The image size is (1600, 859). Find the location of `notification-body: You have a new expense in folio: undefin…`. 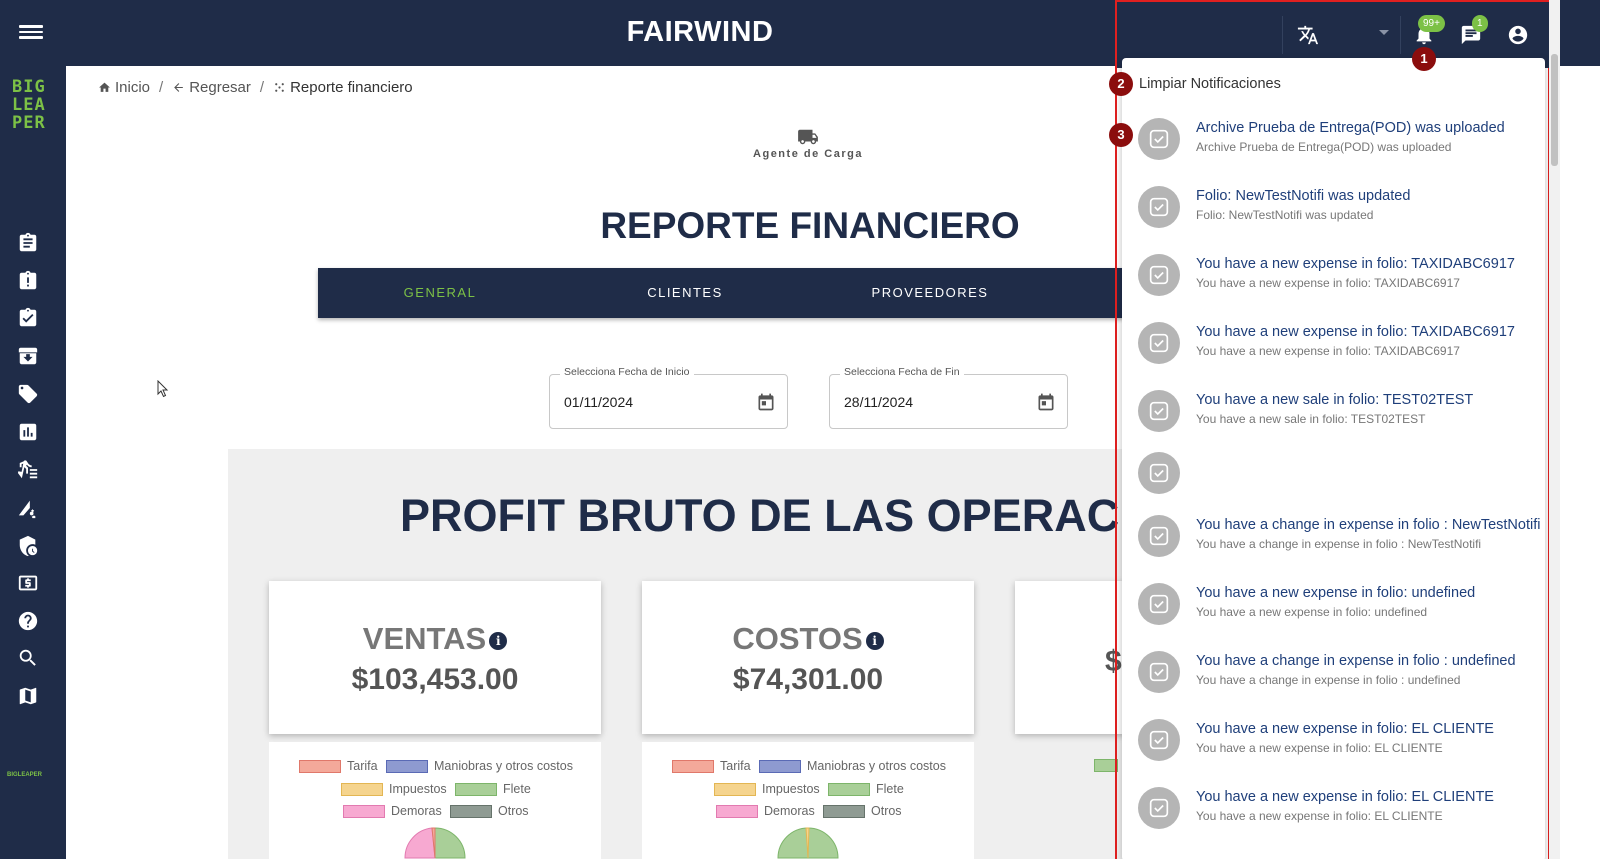

notification-body: You have a new expense in folio: undefin… is located at coordinates (1312, 612).